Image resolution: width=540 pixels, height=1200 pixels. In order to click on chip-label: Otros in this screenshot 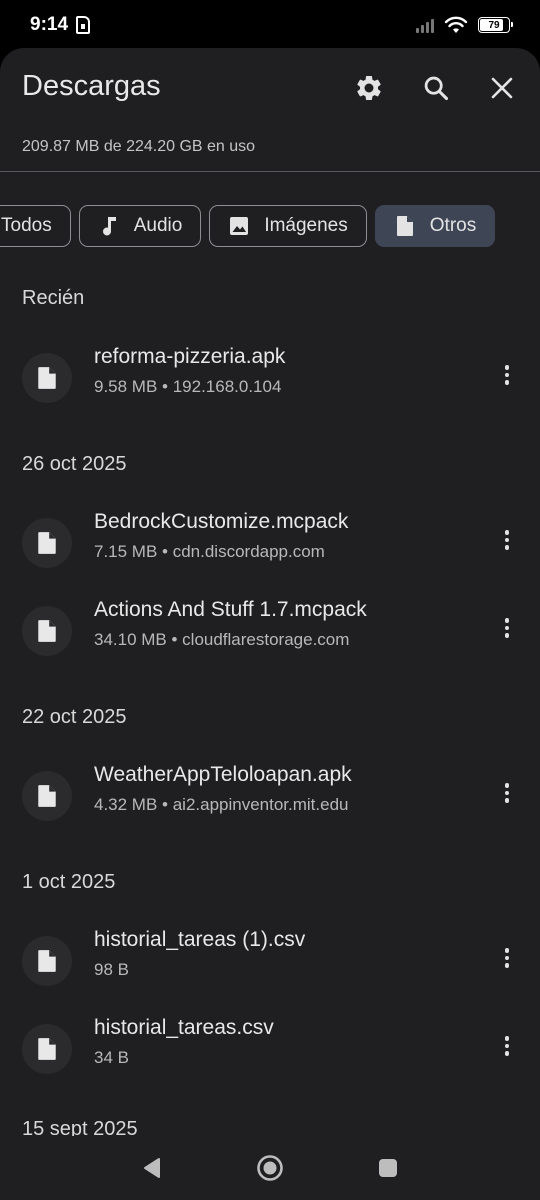, I will do `click(453, 225)`.